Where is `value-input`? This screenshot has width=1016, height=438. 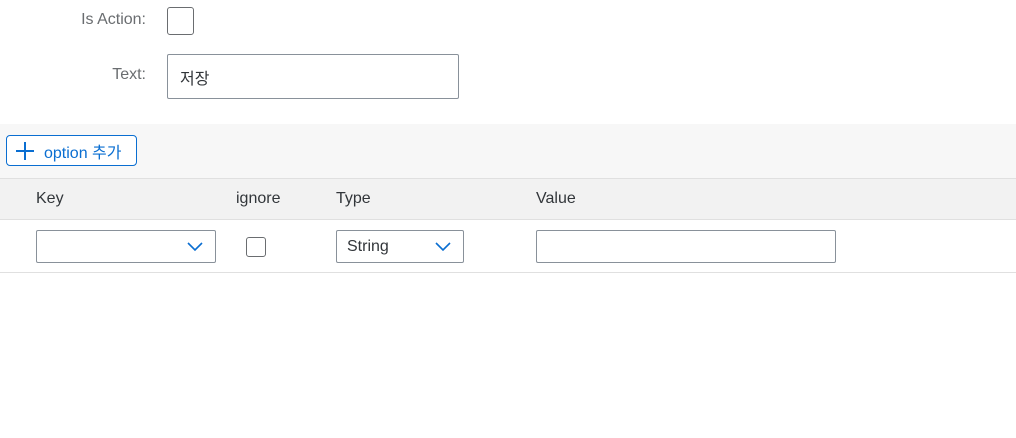 value-input is located at coordinates (686, 246).